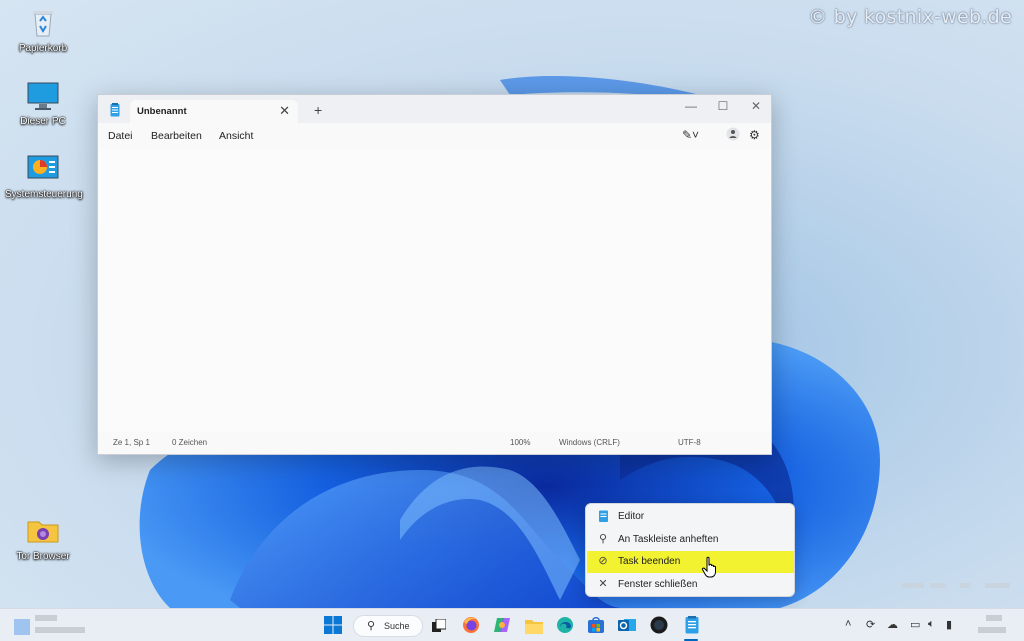  I want to click on folder-icon, so click(43, 531).